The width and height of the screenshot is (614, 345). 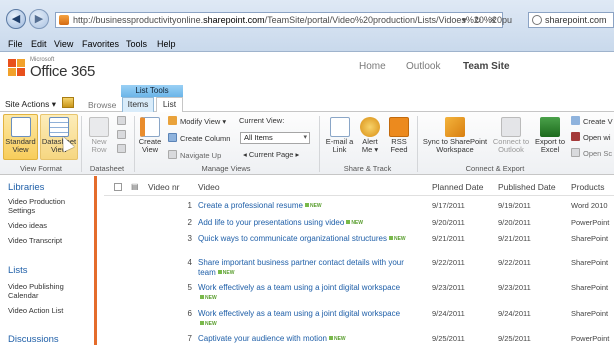 What do you see at coordinates (591, 153) in the screenshot?
I see `open-schedule-button: Open Sc` at bounding box center [591, 153].